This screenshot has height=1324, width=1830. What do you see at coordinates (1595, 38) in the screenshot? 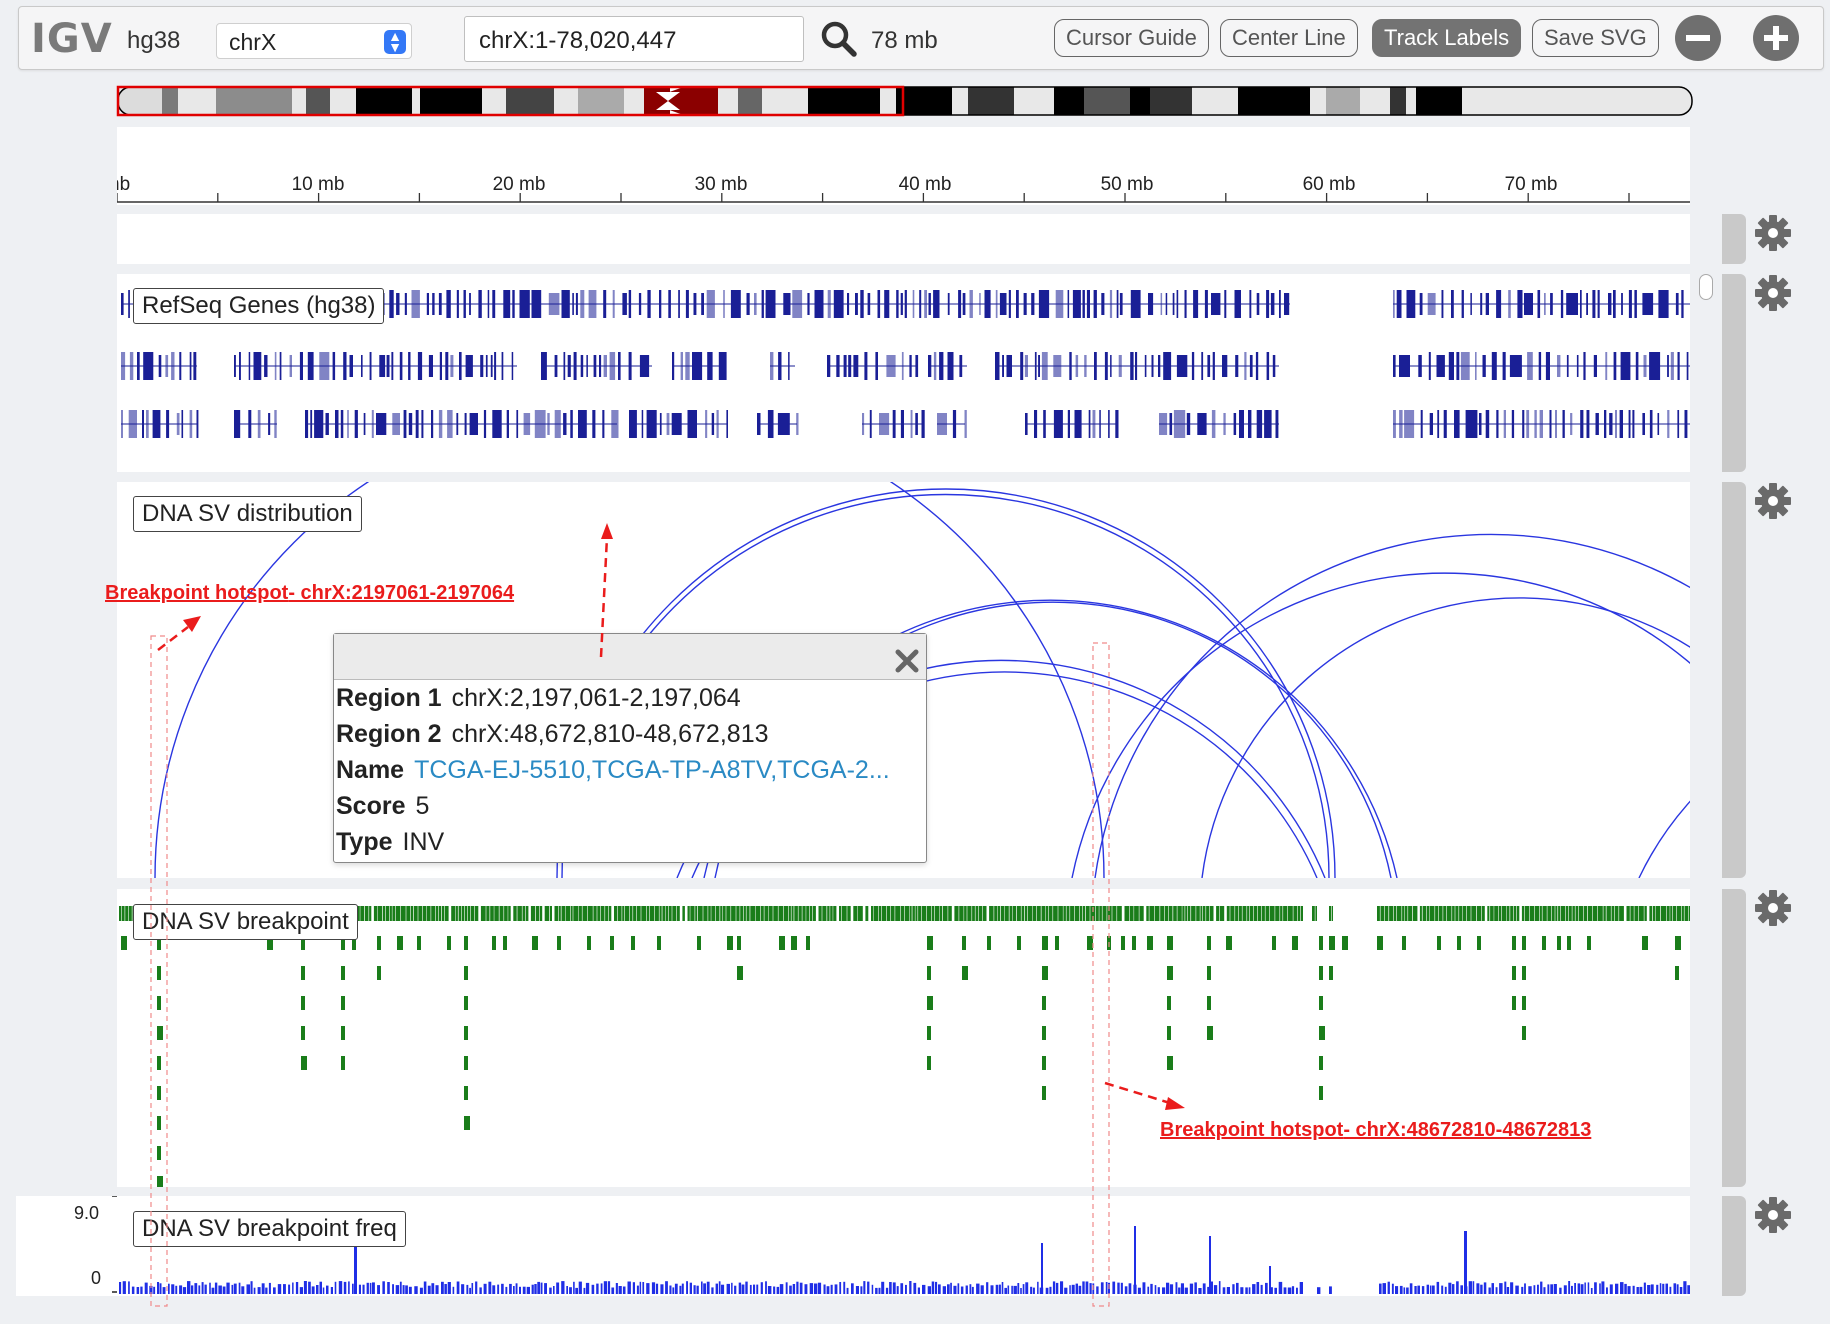
I see `save-svg-button: Save SVG` at bounding box center [1595, 38].